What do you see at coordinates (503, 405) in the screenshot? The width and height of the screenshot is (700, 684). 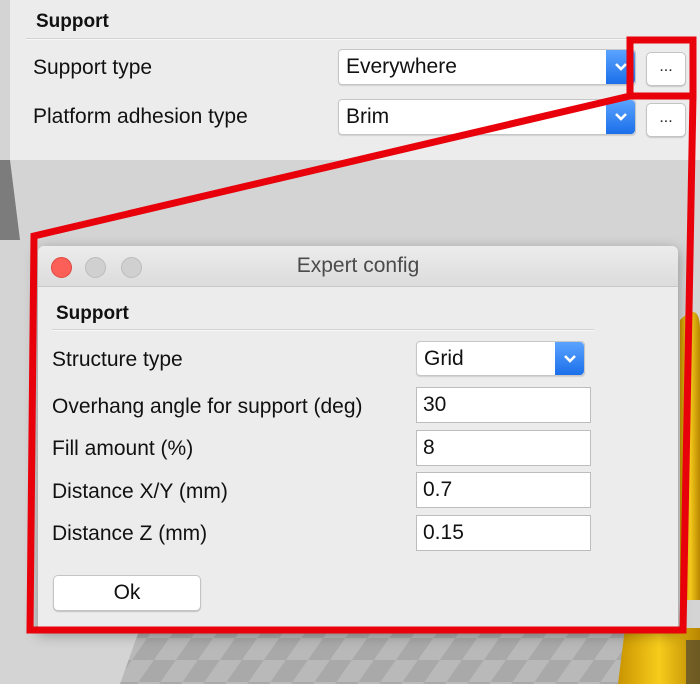 I see `overhang-angle-input: 30` at bounding box center [503, 405].